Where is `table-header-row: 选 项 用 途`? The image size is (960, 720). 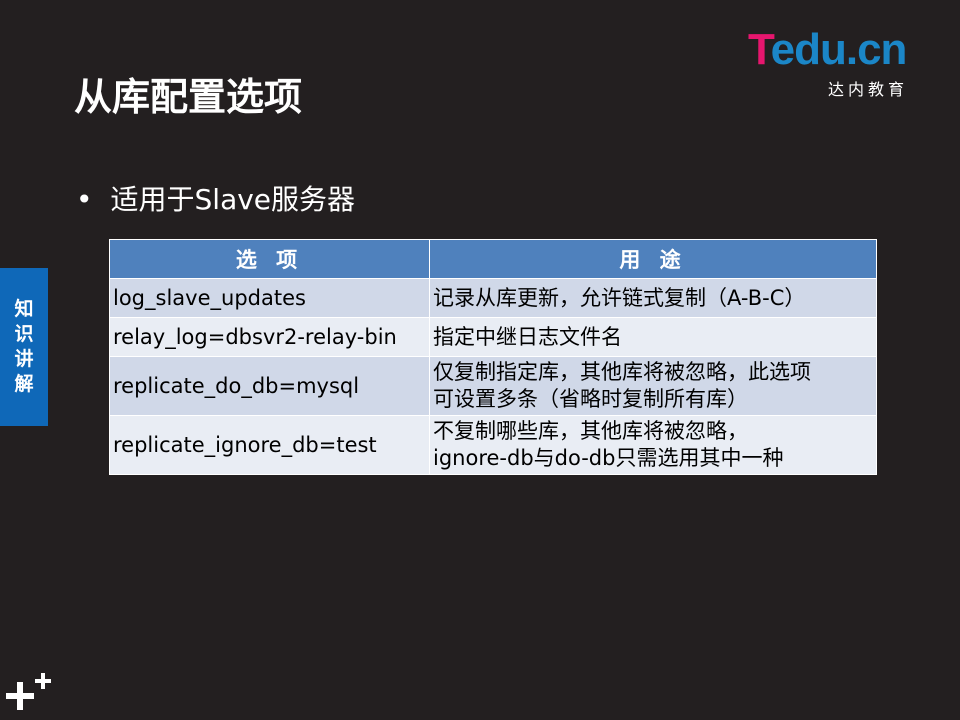 table-header-row: 选 项 用 途 is located at coordinates (493, 259).